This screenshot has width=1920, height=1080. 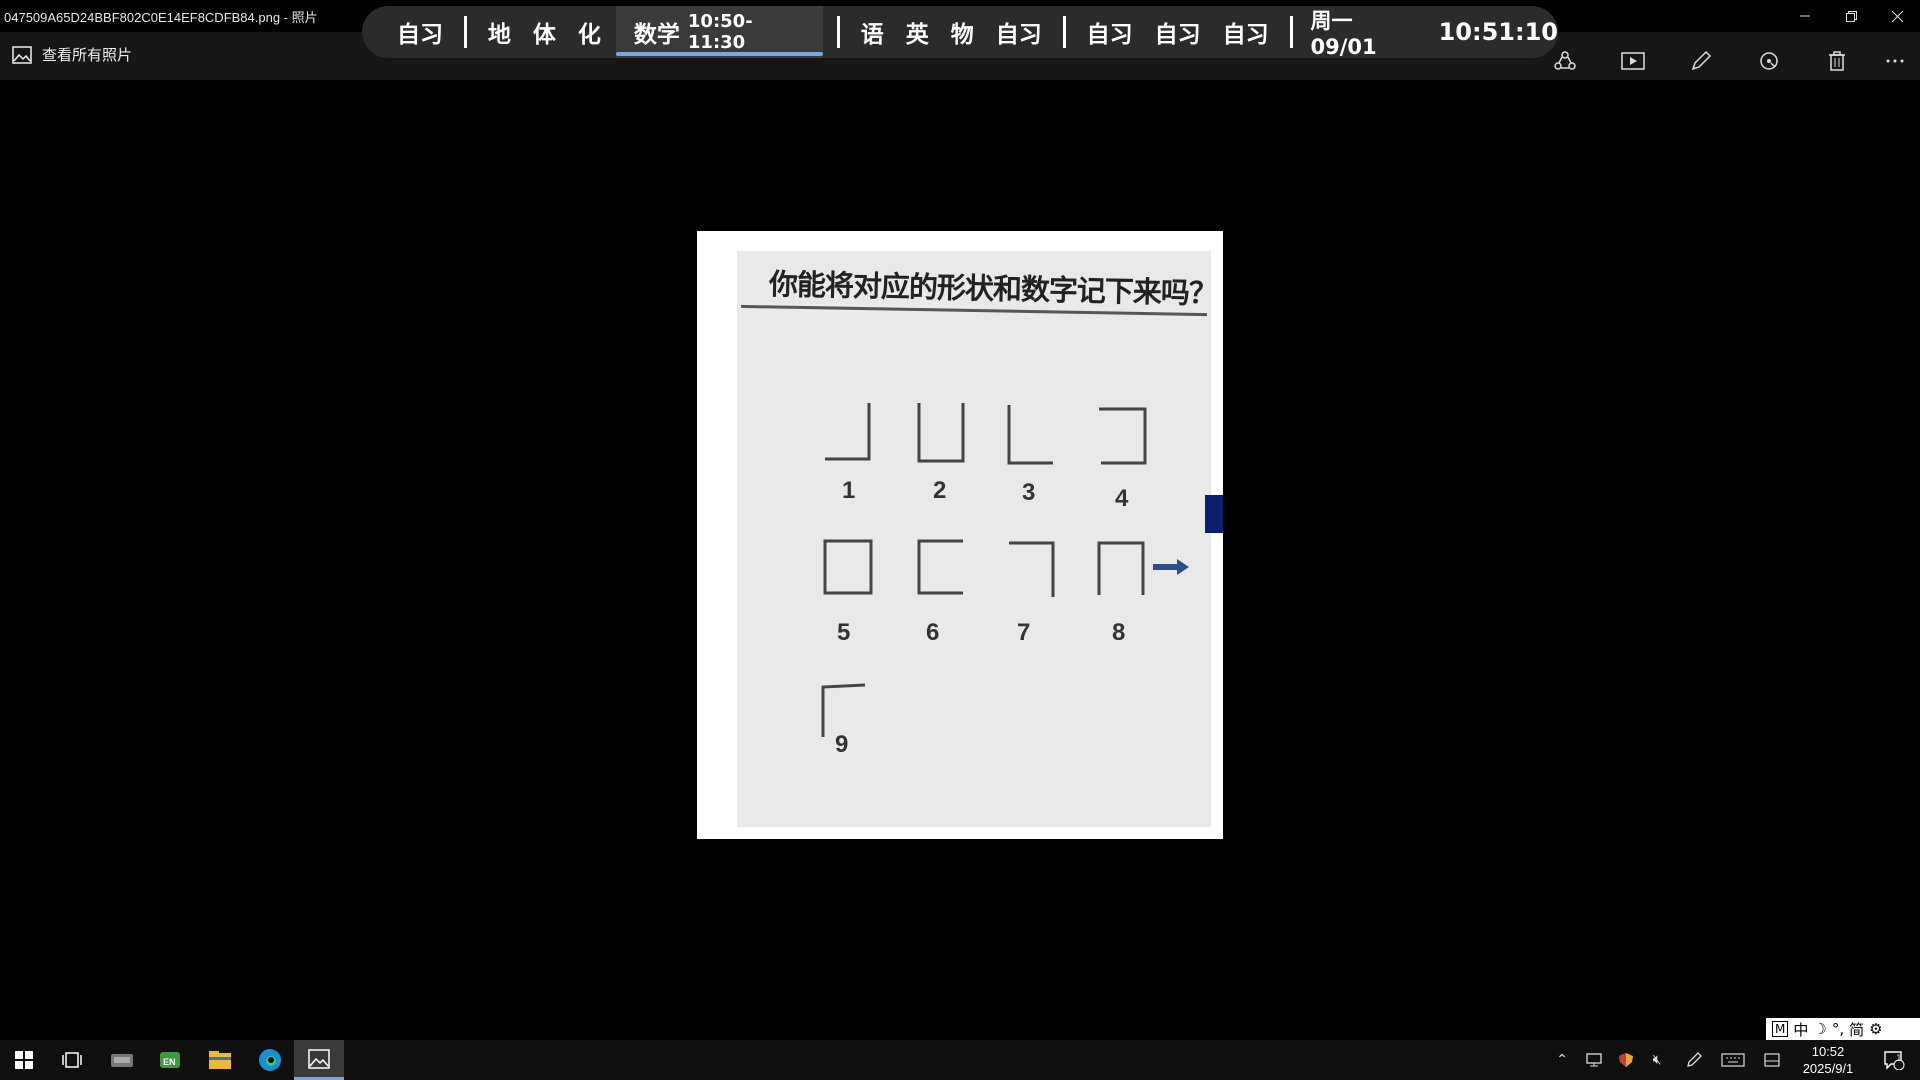 I want to click on file-explorer-button, so click(x=220, y=1060).